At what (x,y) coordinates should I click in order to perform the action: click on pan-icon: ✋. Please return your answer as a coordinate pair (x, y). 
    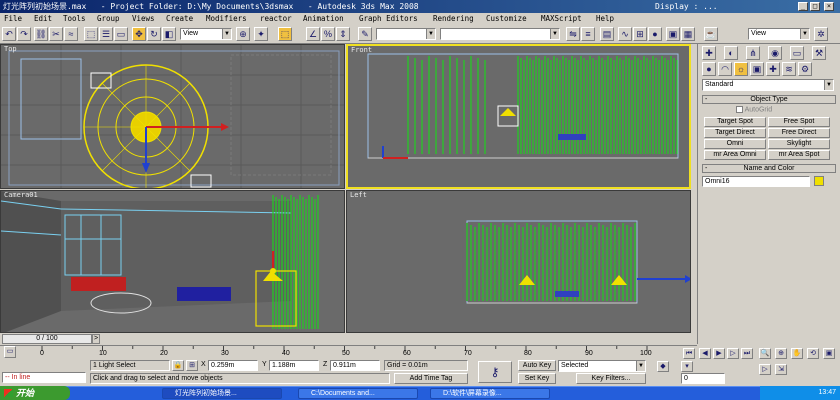
    Looking at the image, I should click on (797, 353).